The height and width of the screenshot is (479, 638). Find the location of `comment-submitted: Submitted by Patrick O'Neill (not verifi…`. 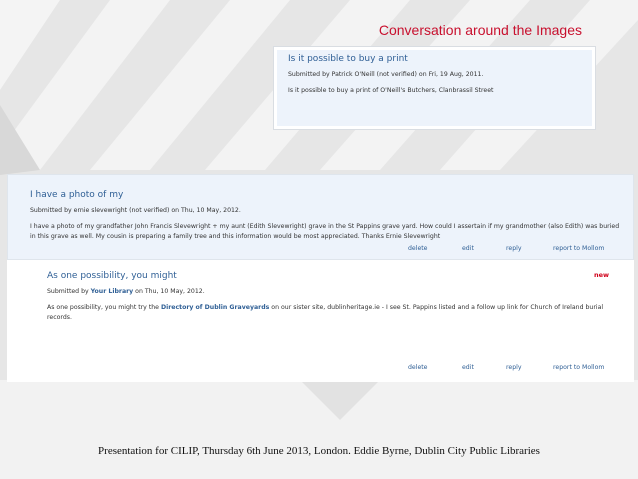

comment-submitted: Submitted by Patrick O'Neill (not verifi… is located at coordinates (386, 74).